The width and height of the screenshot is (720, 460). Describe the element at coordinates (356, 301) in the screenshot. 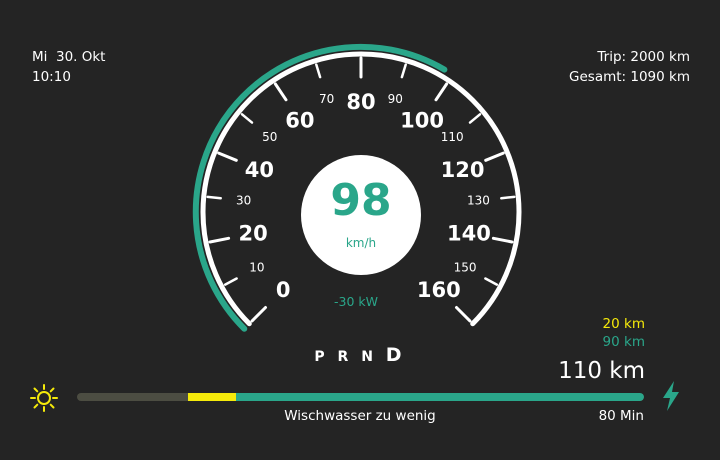

I see `power-readout: -30 kW` at that location.